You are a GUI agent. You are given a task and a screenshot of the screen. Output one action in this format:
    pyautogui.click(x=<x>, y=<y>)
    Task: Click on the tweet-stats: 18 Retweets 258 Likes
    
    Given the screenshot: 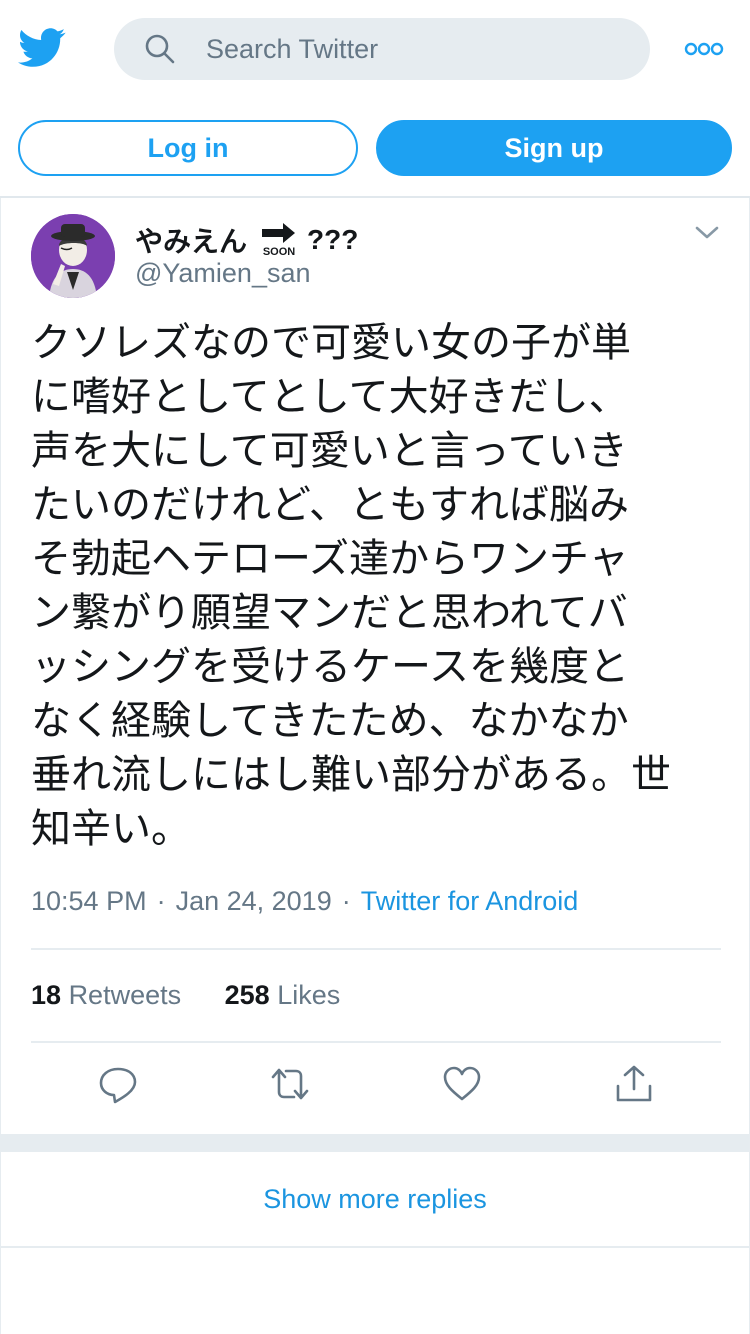 What is the action you would take?
    pyautogui.click(x=185, y=995)
    